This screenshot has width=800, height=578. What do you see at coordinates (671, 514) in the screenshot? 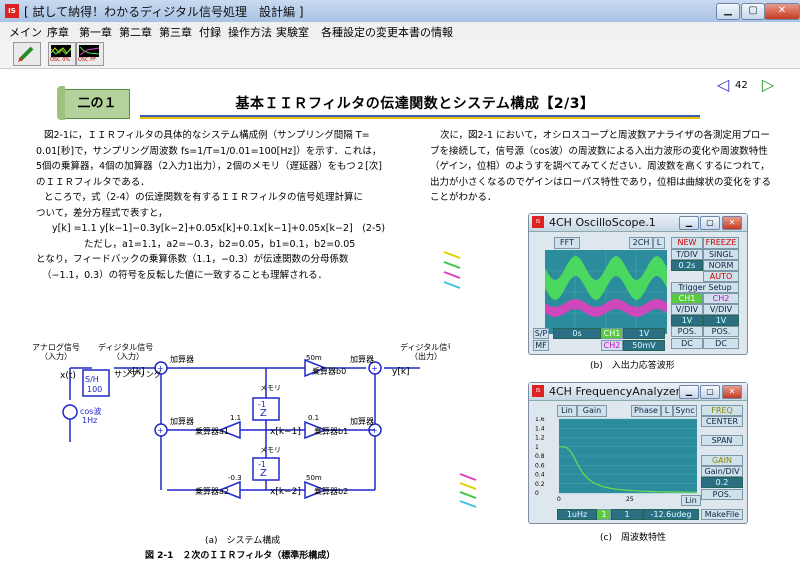
I see `phase-readout: -12.6udeg` at bounding box center [671, 514].